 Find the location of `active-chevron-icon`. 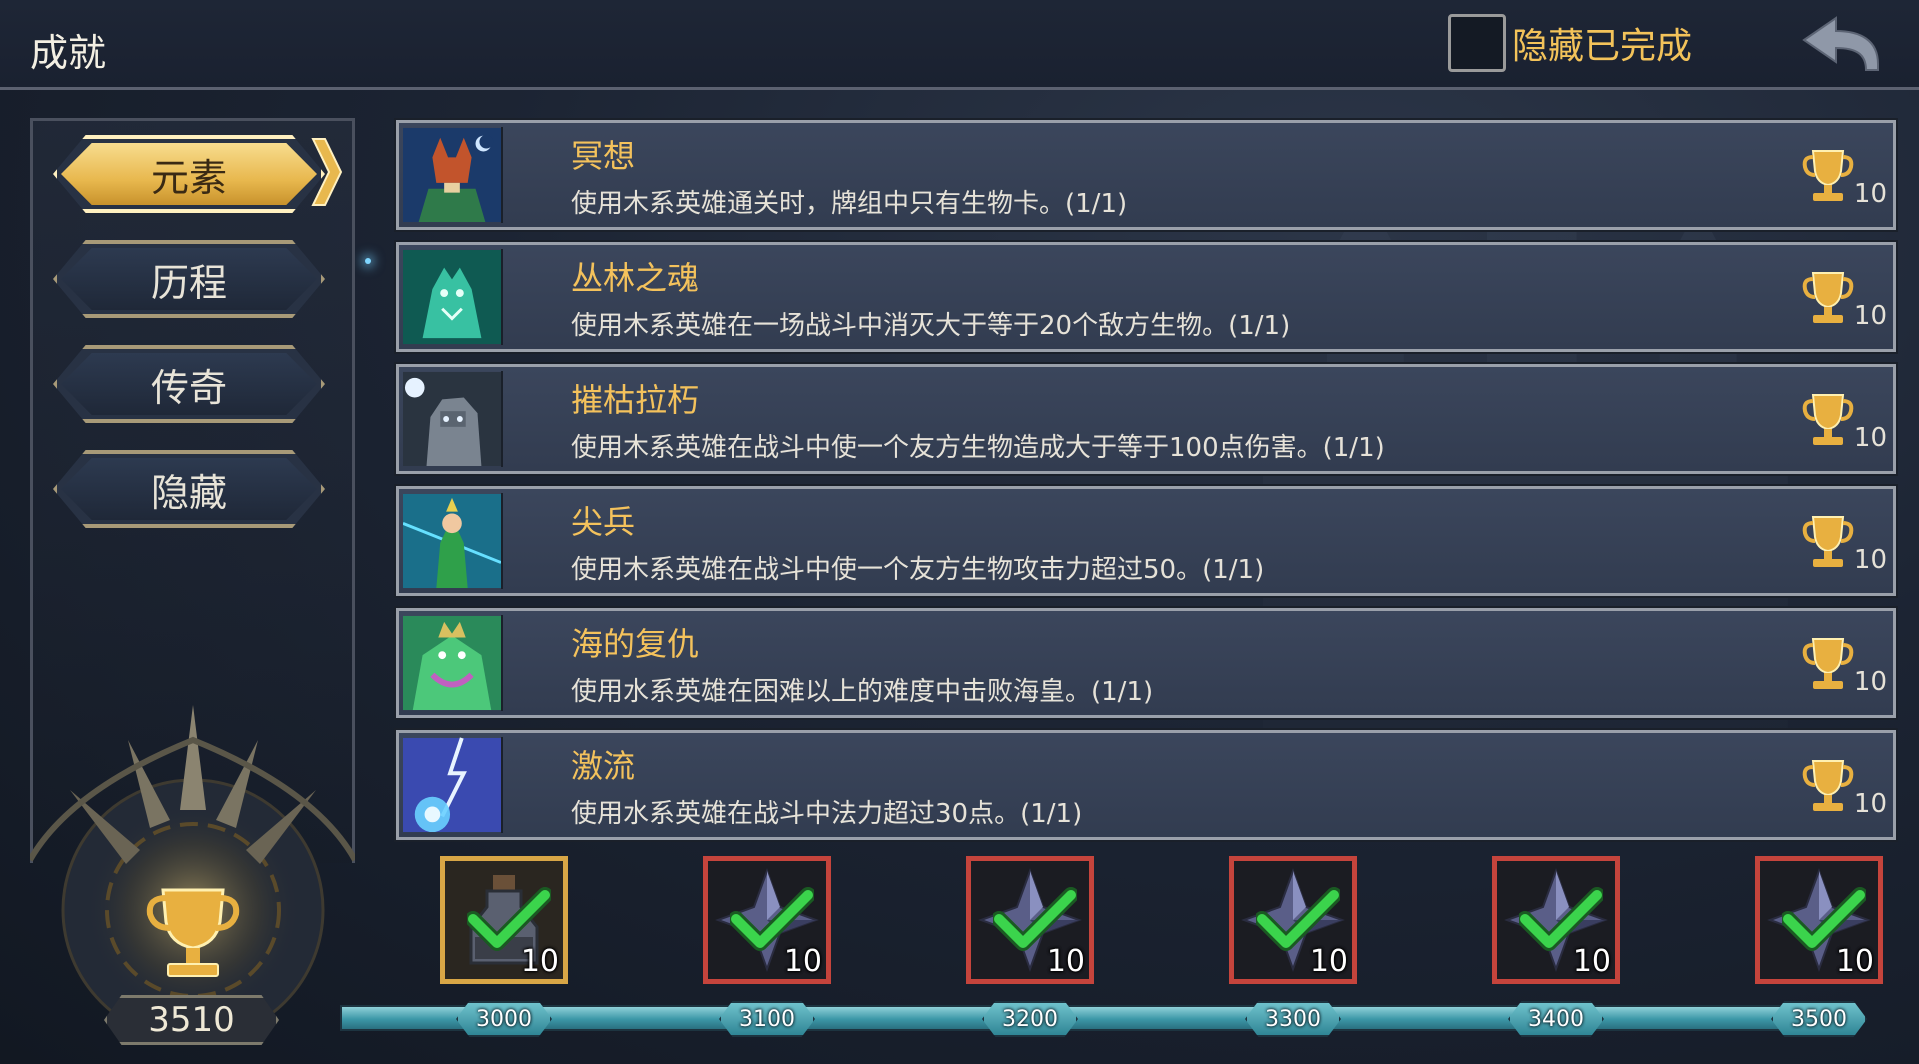

active-chevron-icon is located at coordinates (327, 172).